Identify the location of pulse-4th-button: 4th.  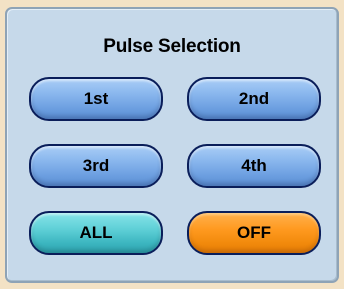
(254, 166).